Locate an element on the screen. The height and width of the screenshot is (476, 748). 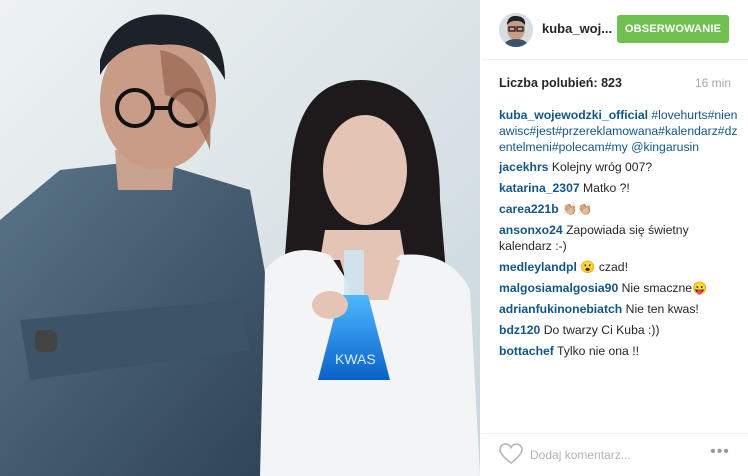
comment-item: katarina_2307 Matko ?! is located at coordinates (619, 188).